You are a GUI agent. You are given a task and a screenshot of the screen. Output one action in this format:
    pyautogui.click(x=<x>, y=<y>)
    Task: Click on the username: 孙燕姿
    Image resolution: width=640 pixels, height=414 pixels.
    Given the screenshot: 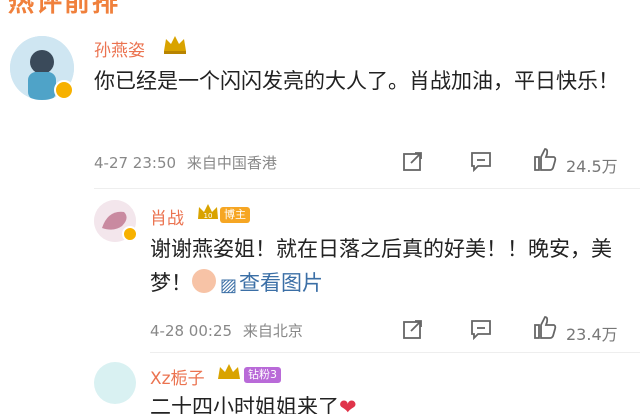 What is the action you would take?
    pyautogui.click(x=119, y=48)
    